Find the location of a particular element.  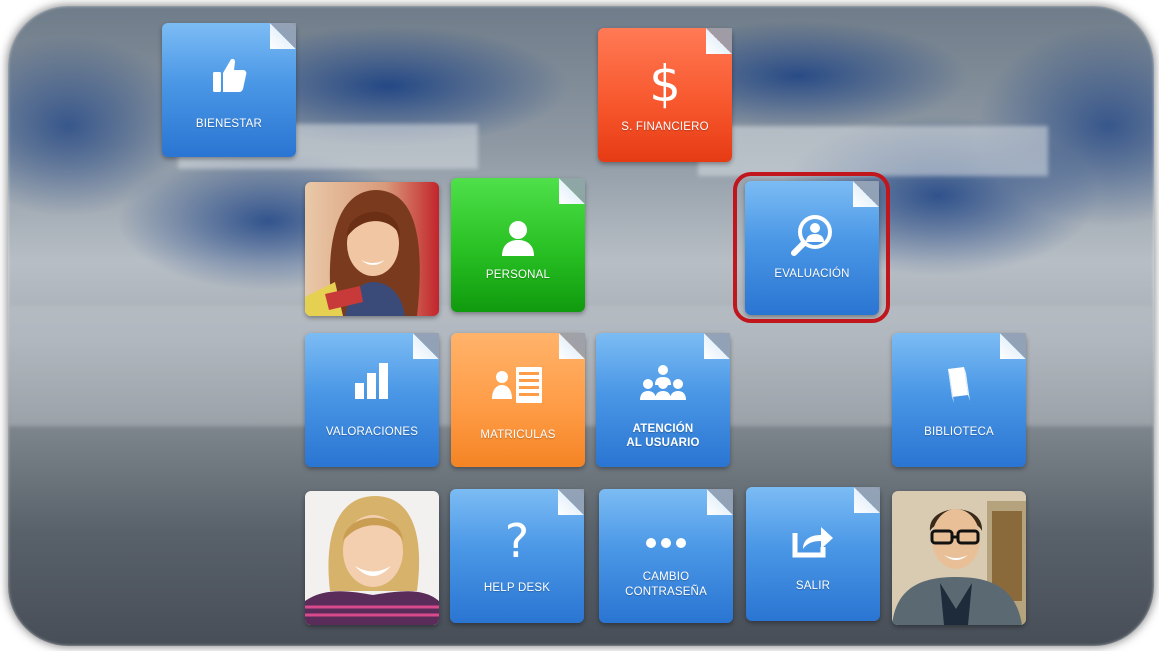

tile-bienestar: BIENESTAR is located at coordinates (229, 90).